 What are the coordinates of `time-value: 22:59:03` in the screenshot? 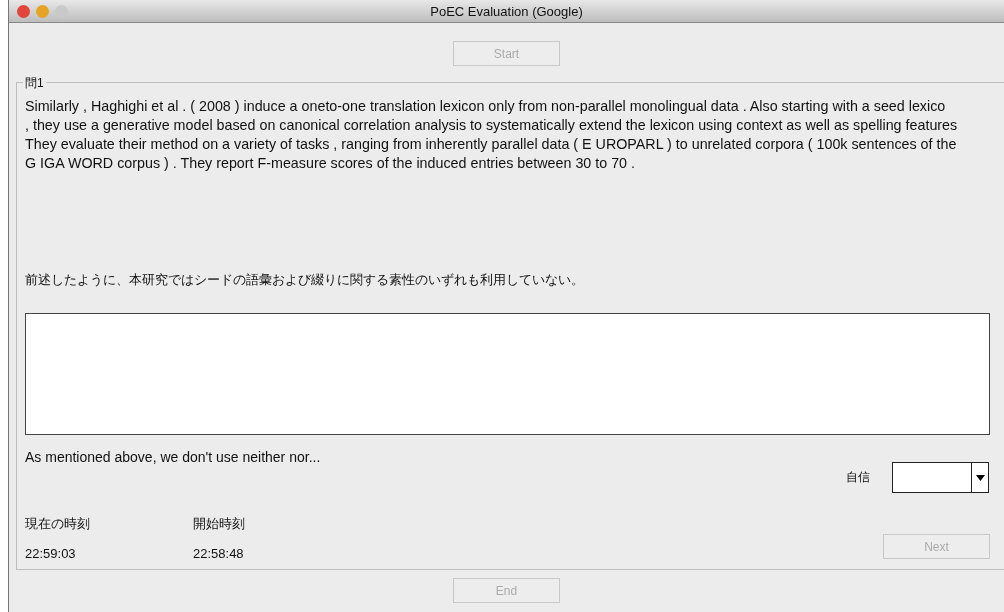 It's located at (51, 553).